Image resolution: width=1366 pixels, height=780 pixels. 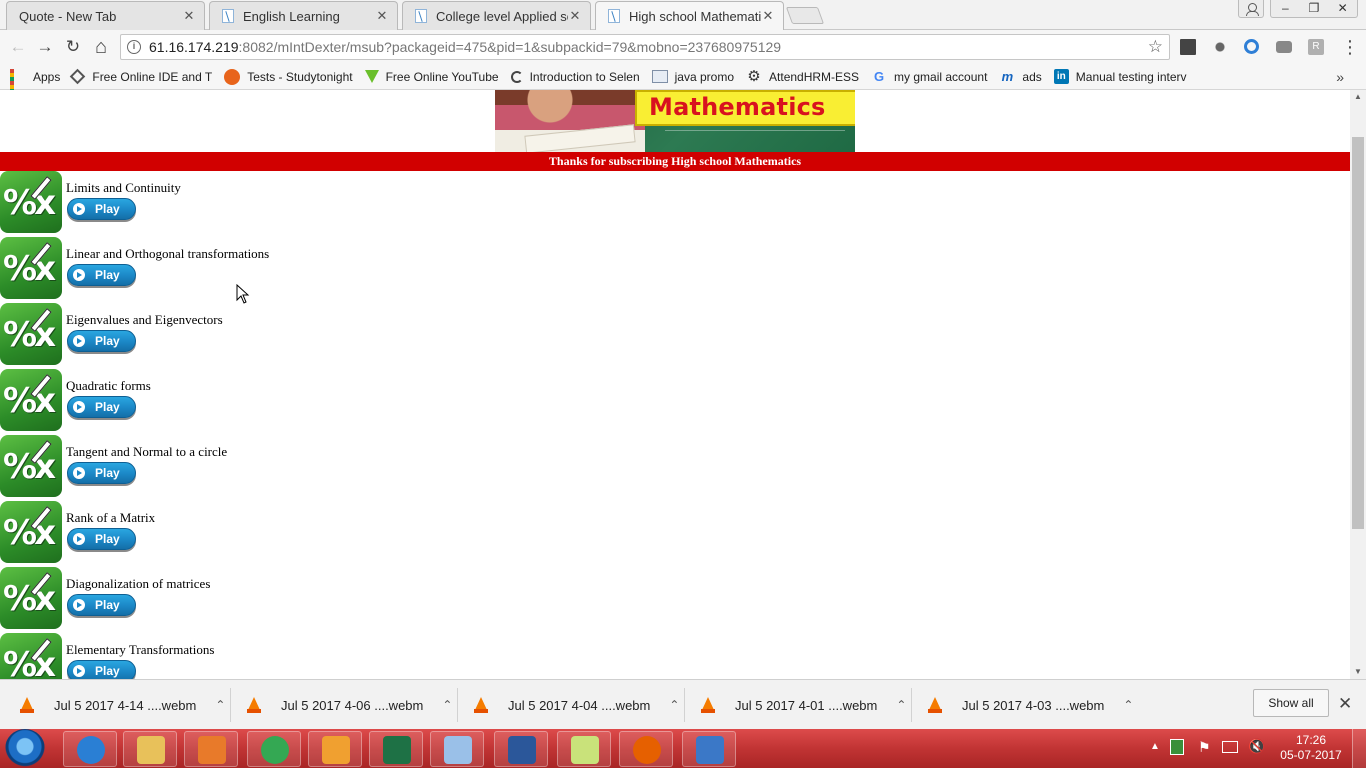 What do you see at coordinates (802, 76) in the screenshot?
I see `bookmark-attendhrm-ess: ⚙ AttendHRM-ESS` at bounding box center [802, 76].